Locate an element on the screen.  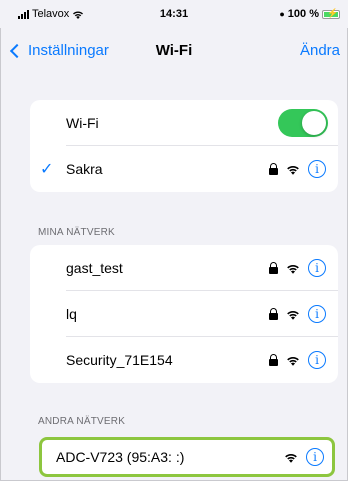
network-row: Security_71E154 i is located at coordinates (184, 360).